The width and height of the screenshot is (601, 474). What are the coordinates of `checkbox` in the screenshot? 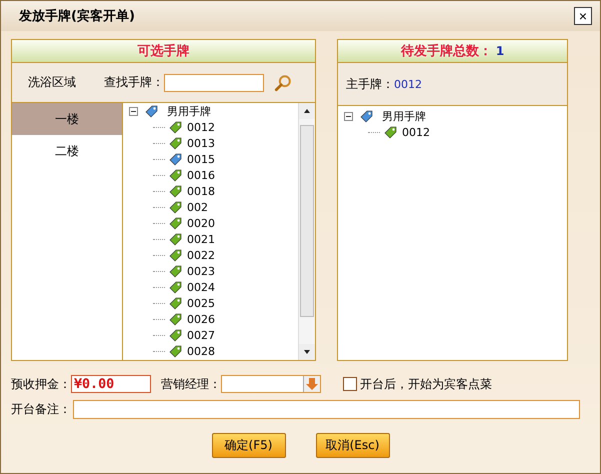 It's located at (350, 384).